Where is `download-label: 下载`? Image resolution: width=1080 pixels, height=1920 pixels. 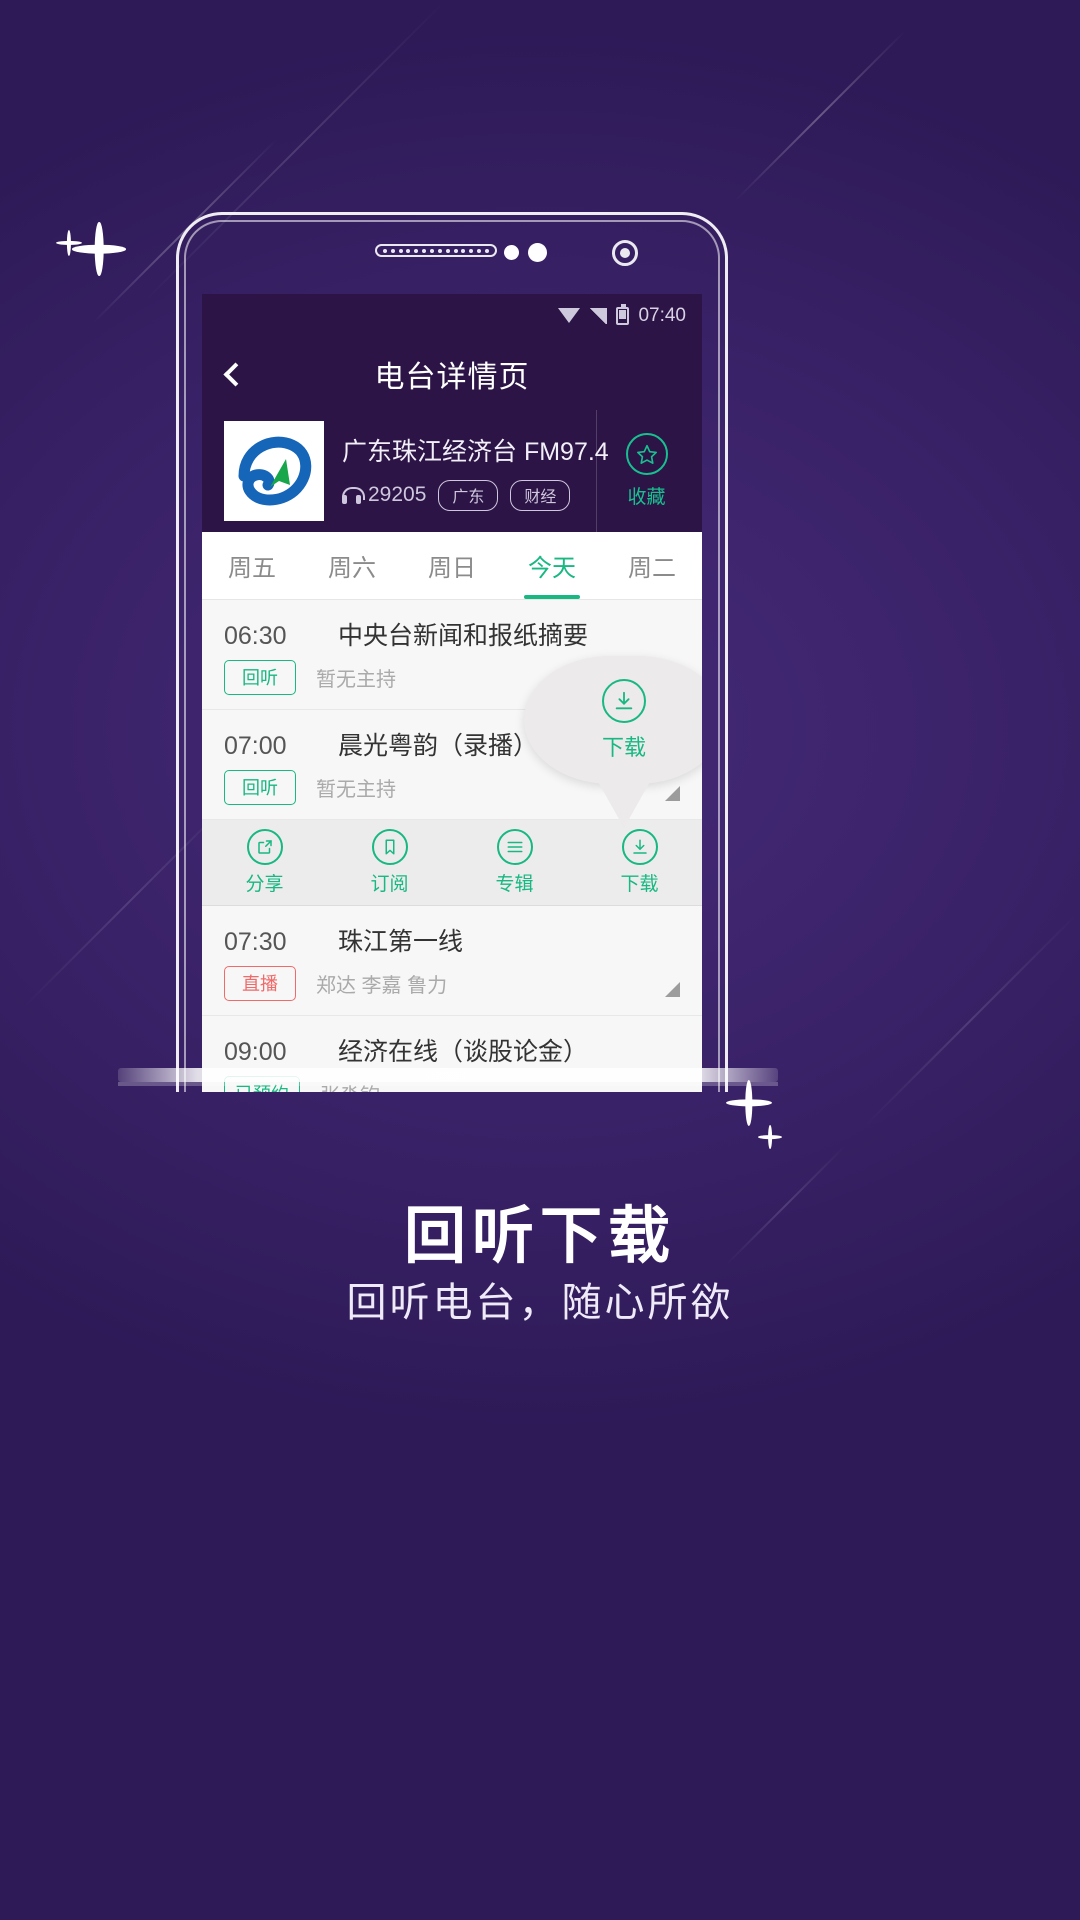 download-label: 下载 is located at coordinates (639, 884).